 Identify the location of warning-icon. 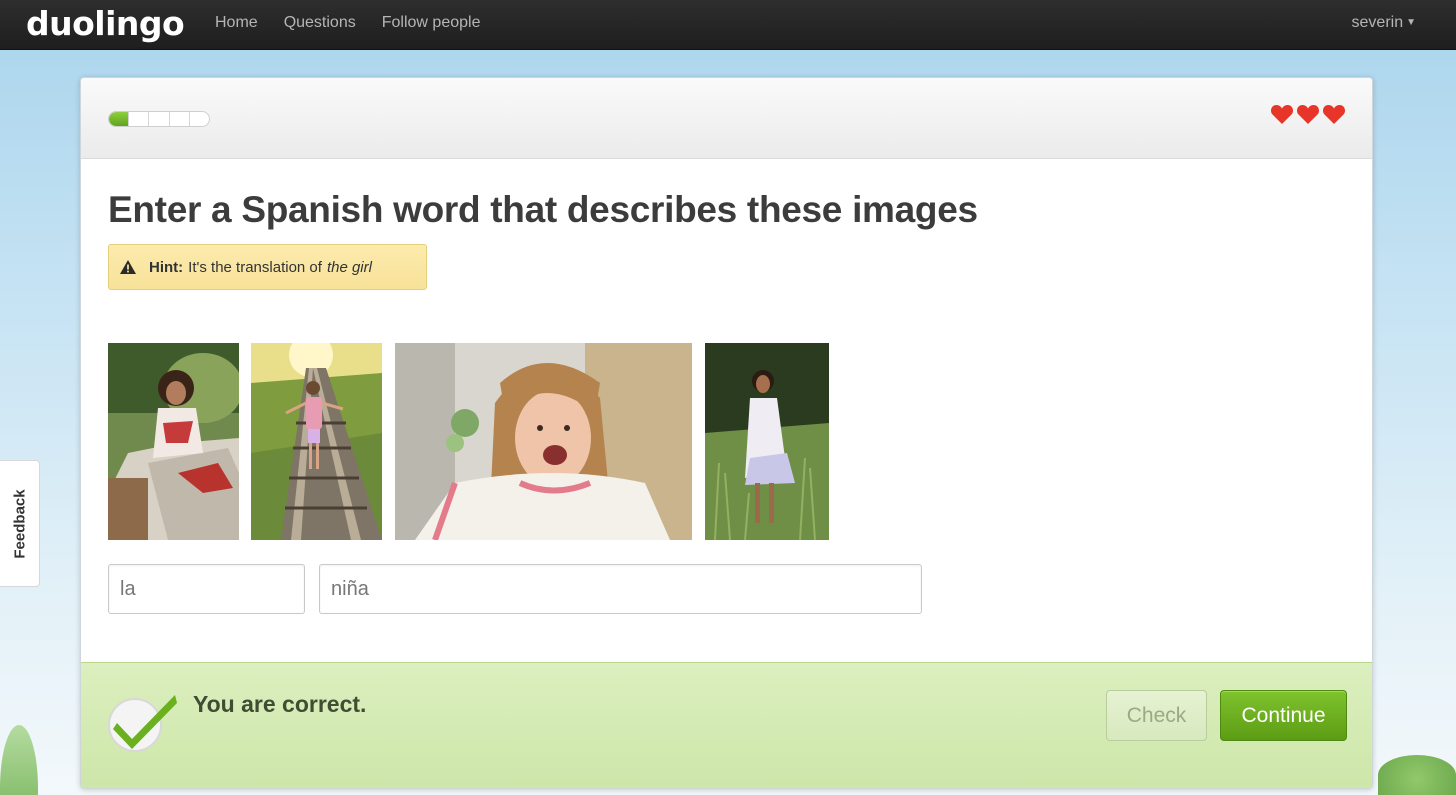
(128, 267).